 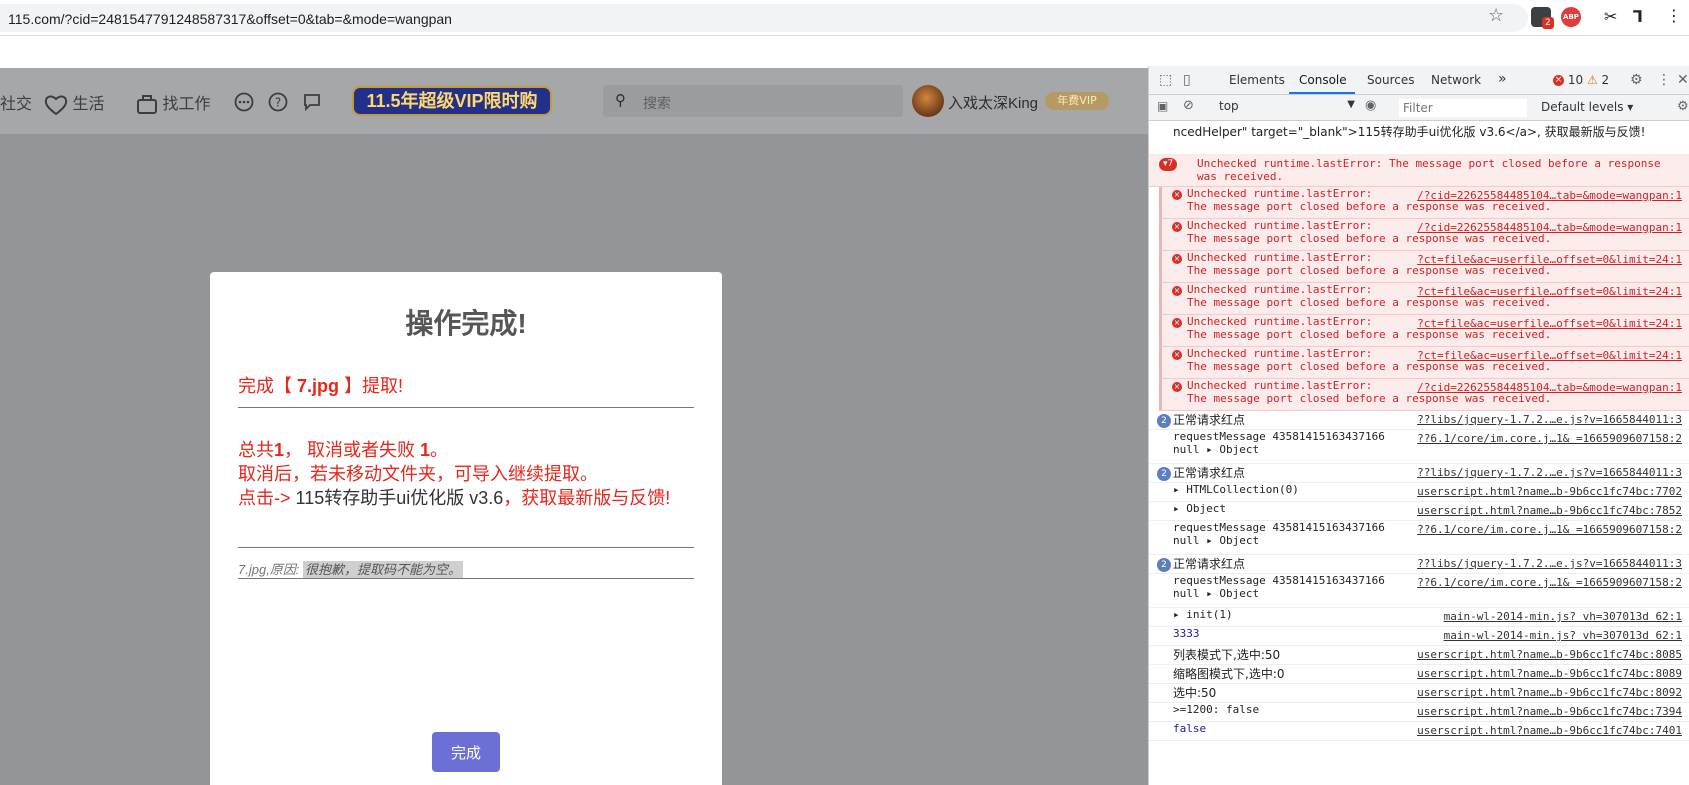 What do you see at coordinates (1209, 420) in the screenshot?
I see `console-message: 正常请求红点` at bounding box center [1209, 420].